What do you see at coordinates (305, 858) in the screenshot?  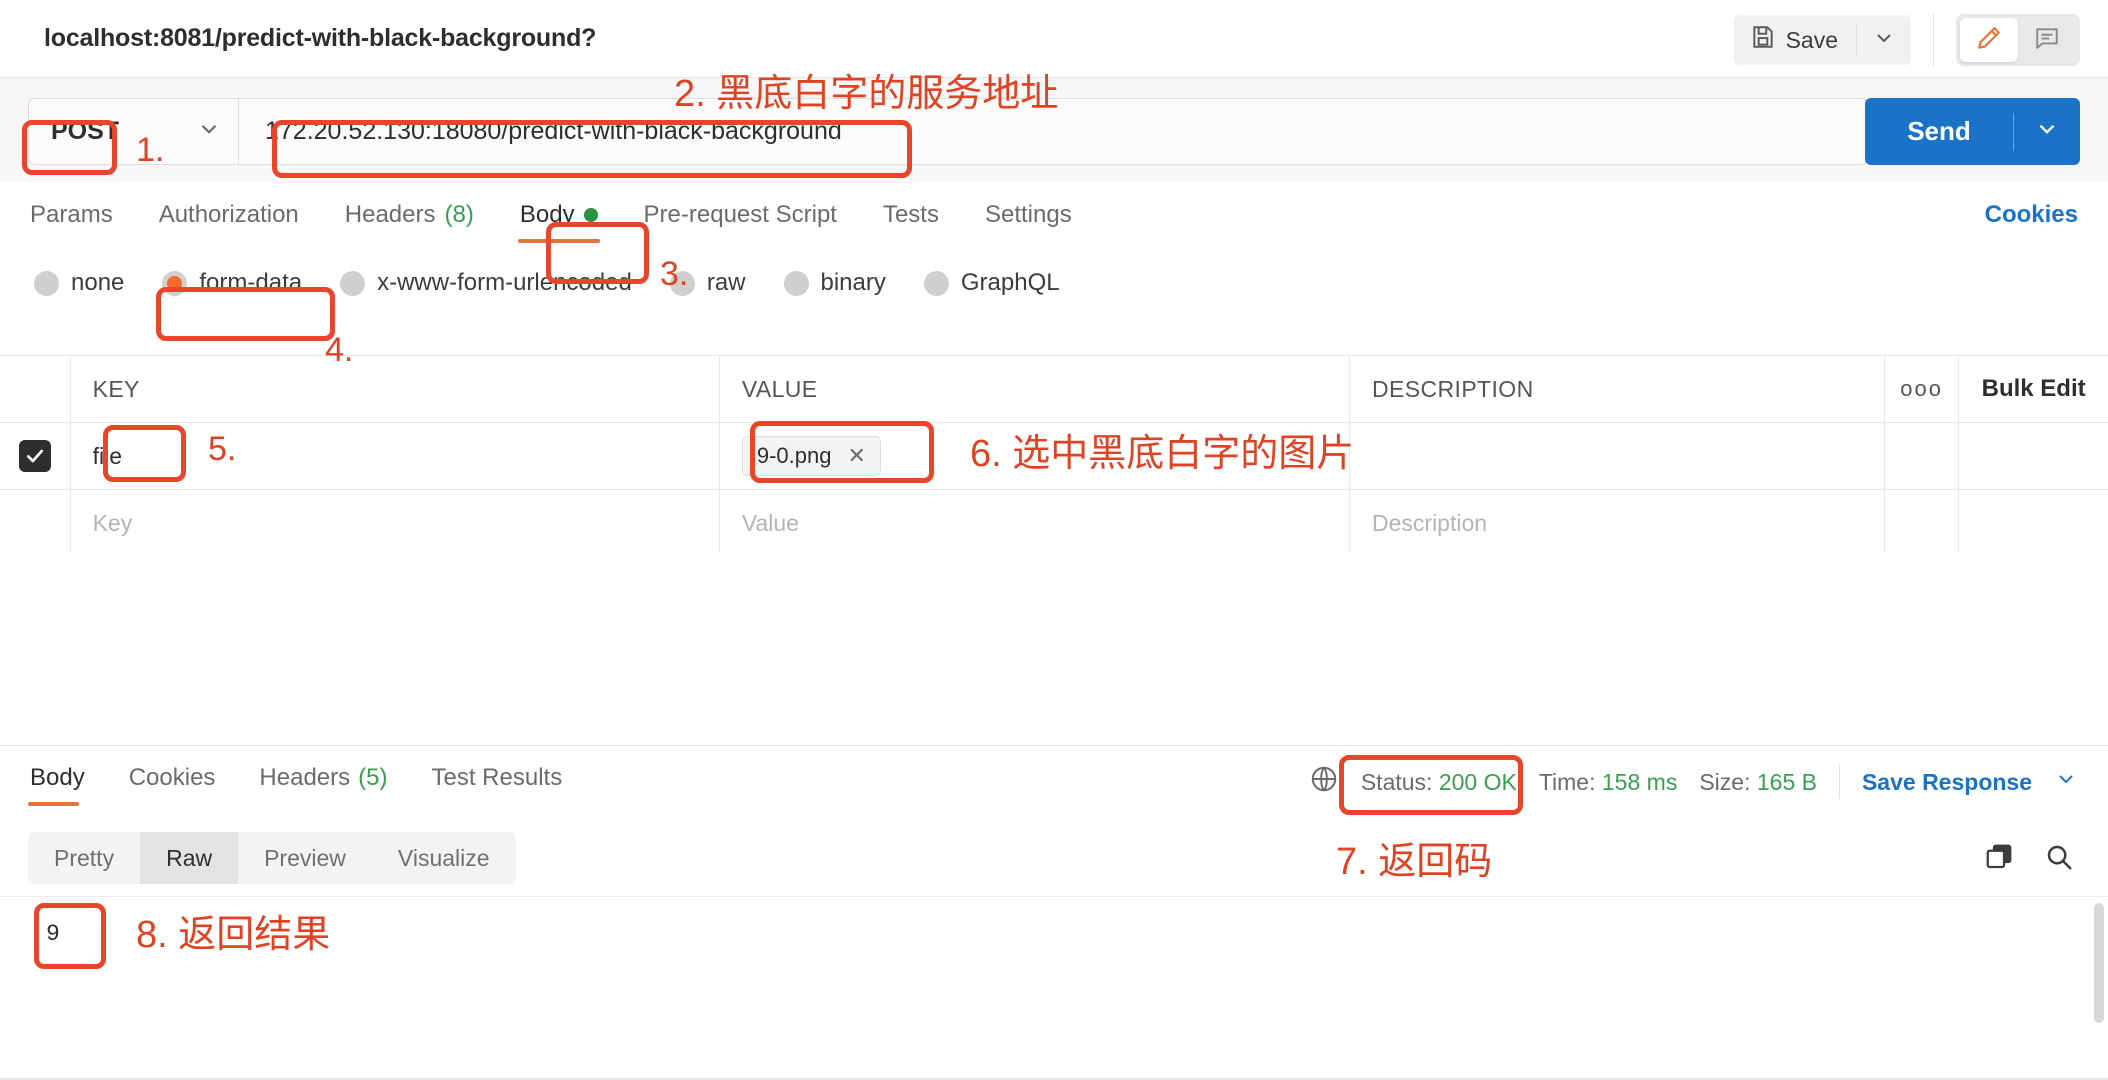 I see `view-mode-preview: Preview` at bounding box center [305, 858].